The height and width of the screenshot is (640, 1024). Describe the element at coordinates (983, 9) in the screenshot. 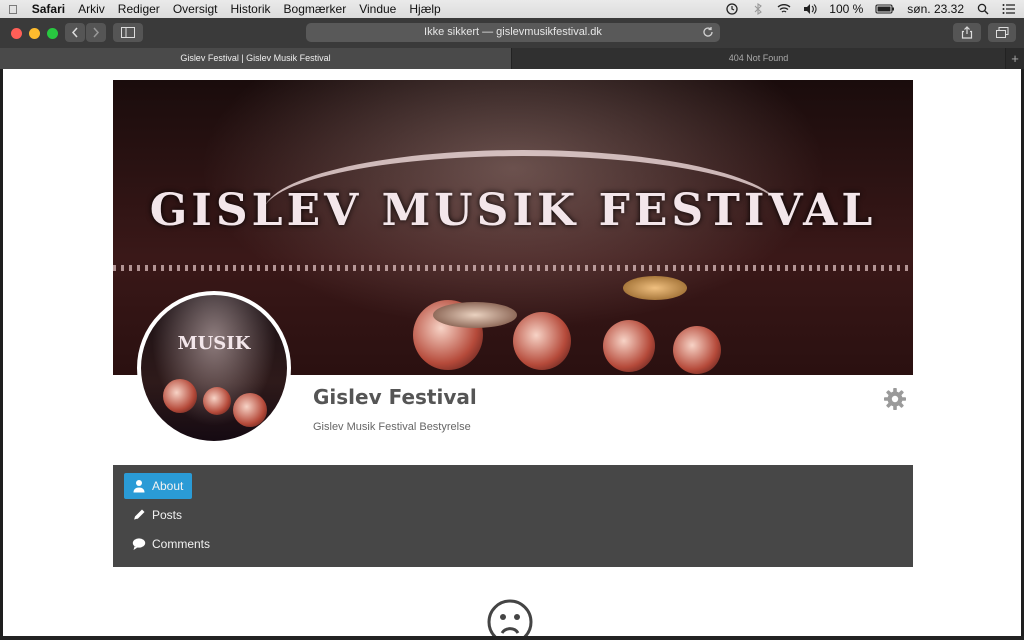

I see `spotlight-search-icon` at that location.